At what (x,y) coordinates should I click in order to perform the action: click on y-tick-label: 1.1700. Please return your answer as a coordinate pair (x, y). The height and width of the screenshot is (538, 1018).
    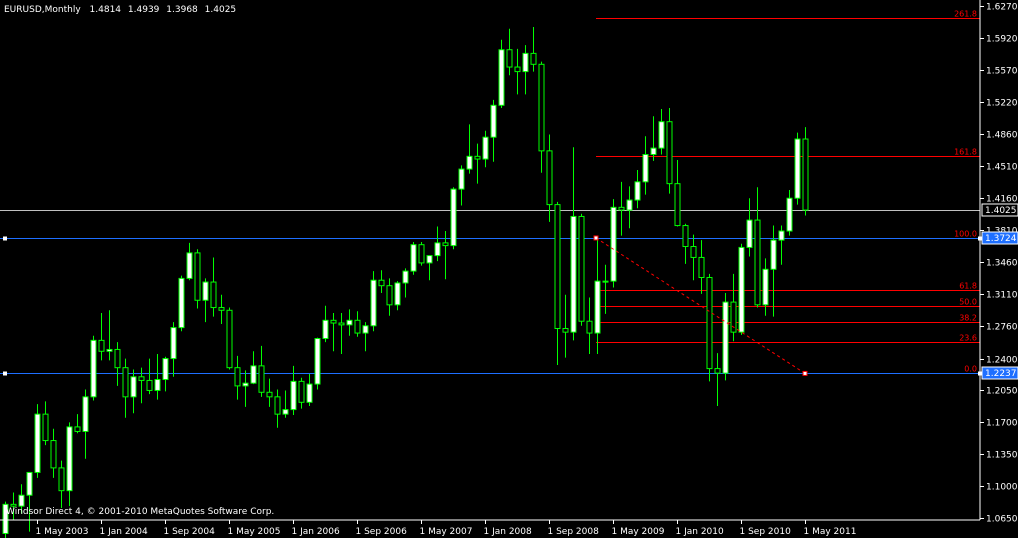
    Looking at the image, I should click on (1002, 424).